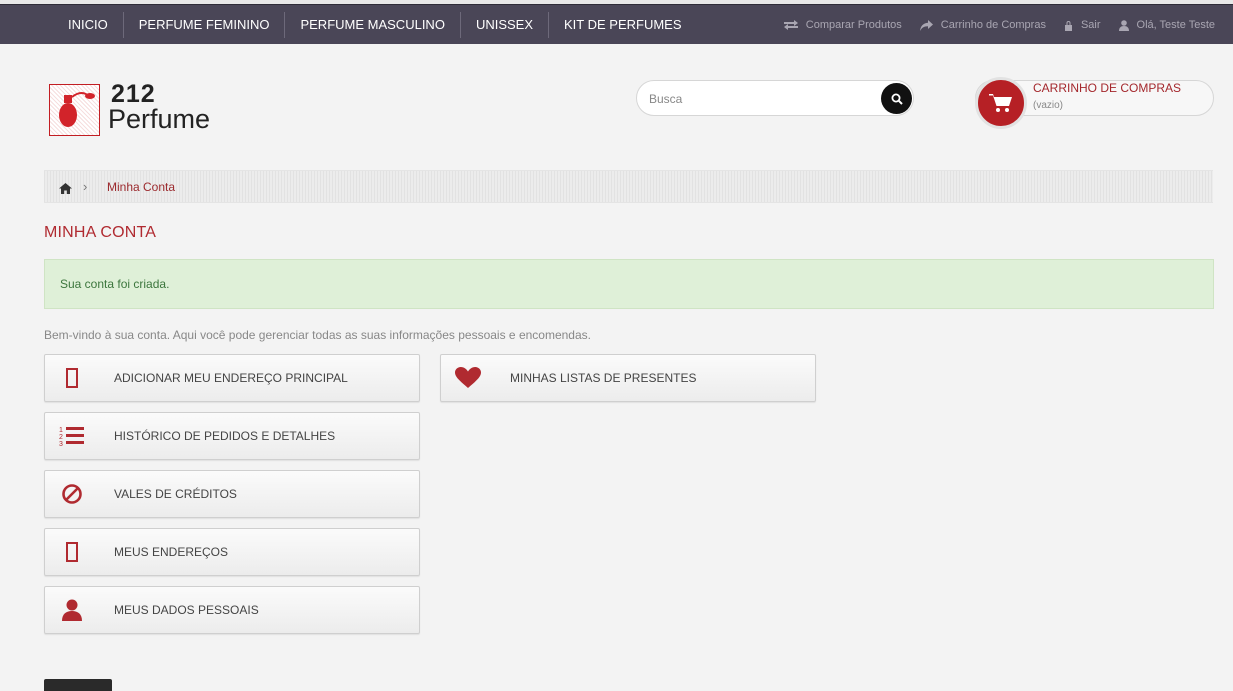 The image size is (1233, 691). What do you see at coordinates (468, 378) in the screenshot?
I see `heart-icon` at bounding box center [468, 378].